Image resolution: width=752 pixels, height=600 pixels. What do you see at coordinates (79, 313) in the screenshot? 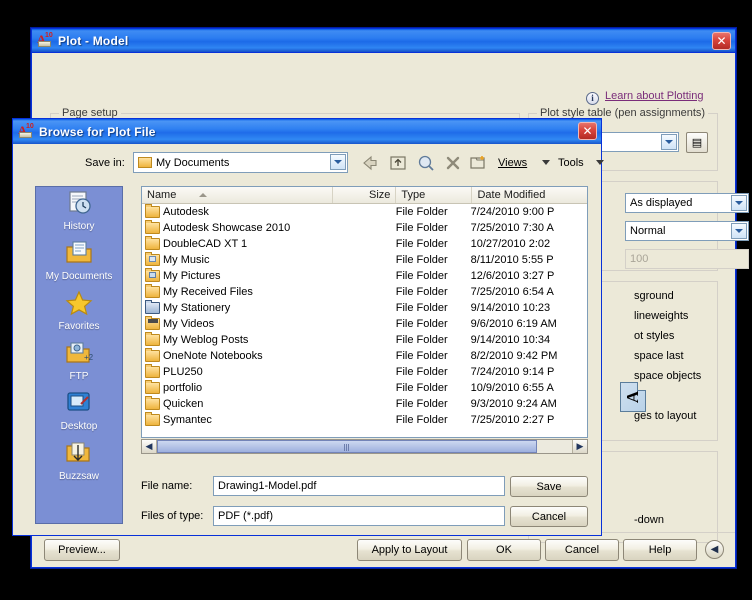
I see `place-item-favorites: Favorites` at bounding box center [79, 313].